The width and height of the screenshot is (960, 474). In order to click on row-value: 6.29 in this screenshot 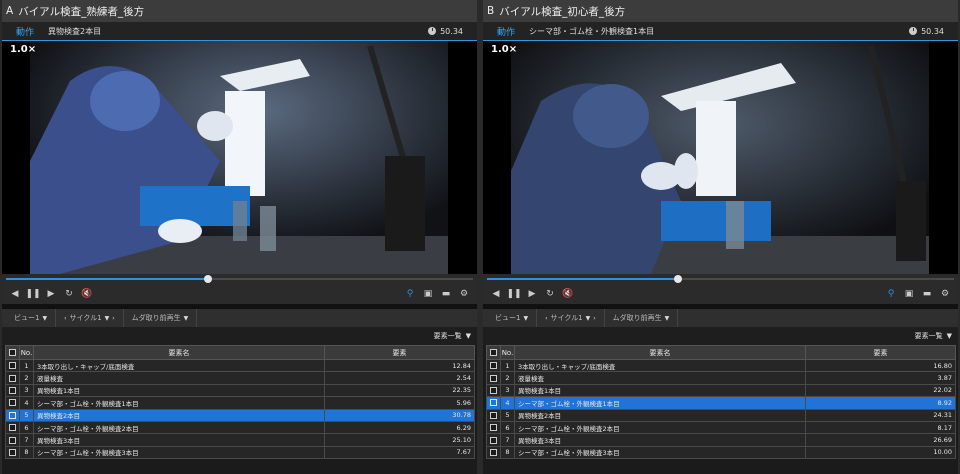, I will do `click(399, 427)`.